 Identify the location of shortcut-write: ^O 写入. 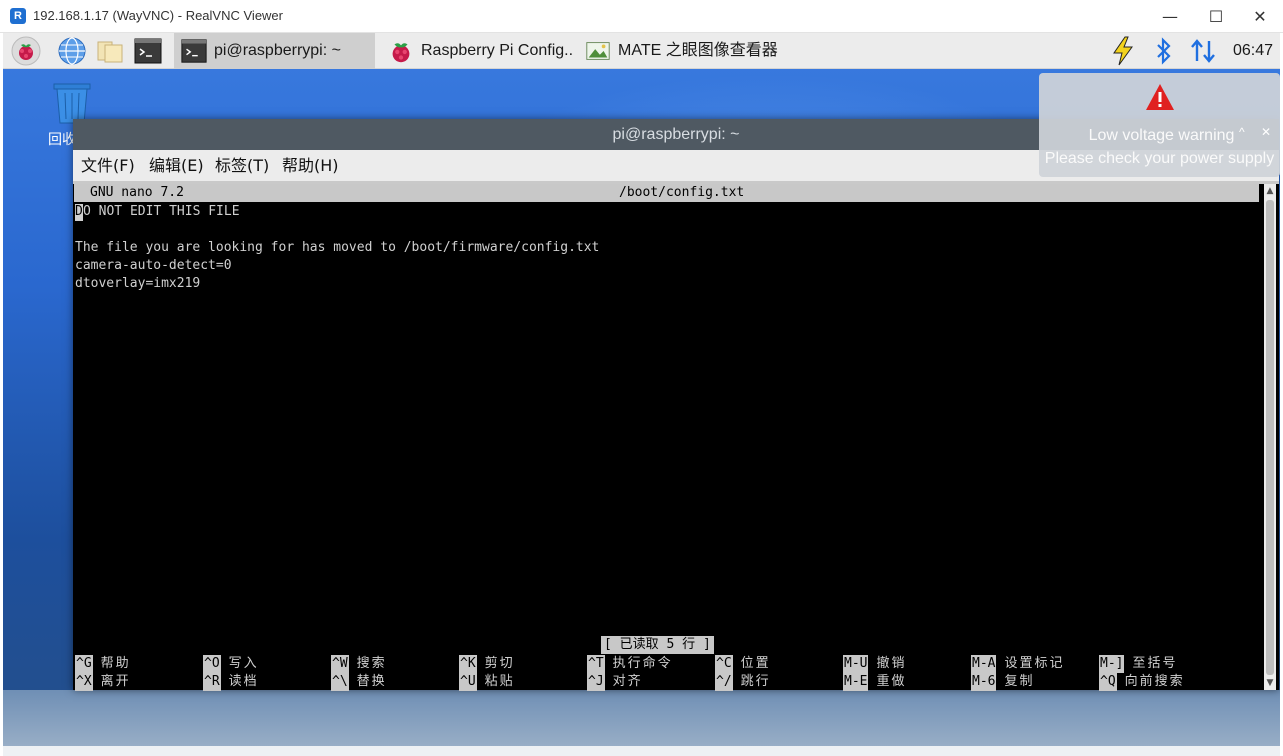
(231, 664).